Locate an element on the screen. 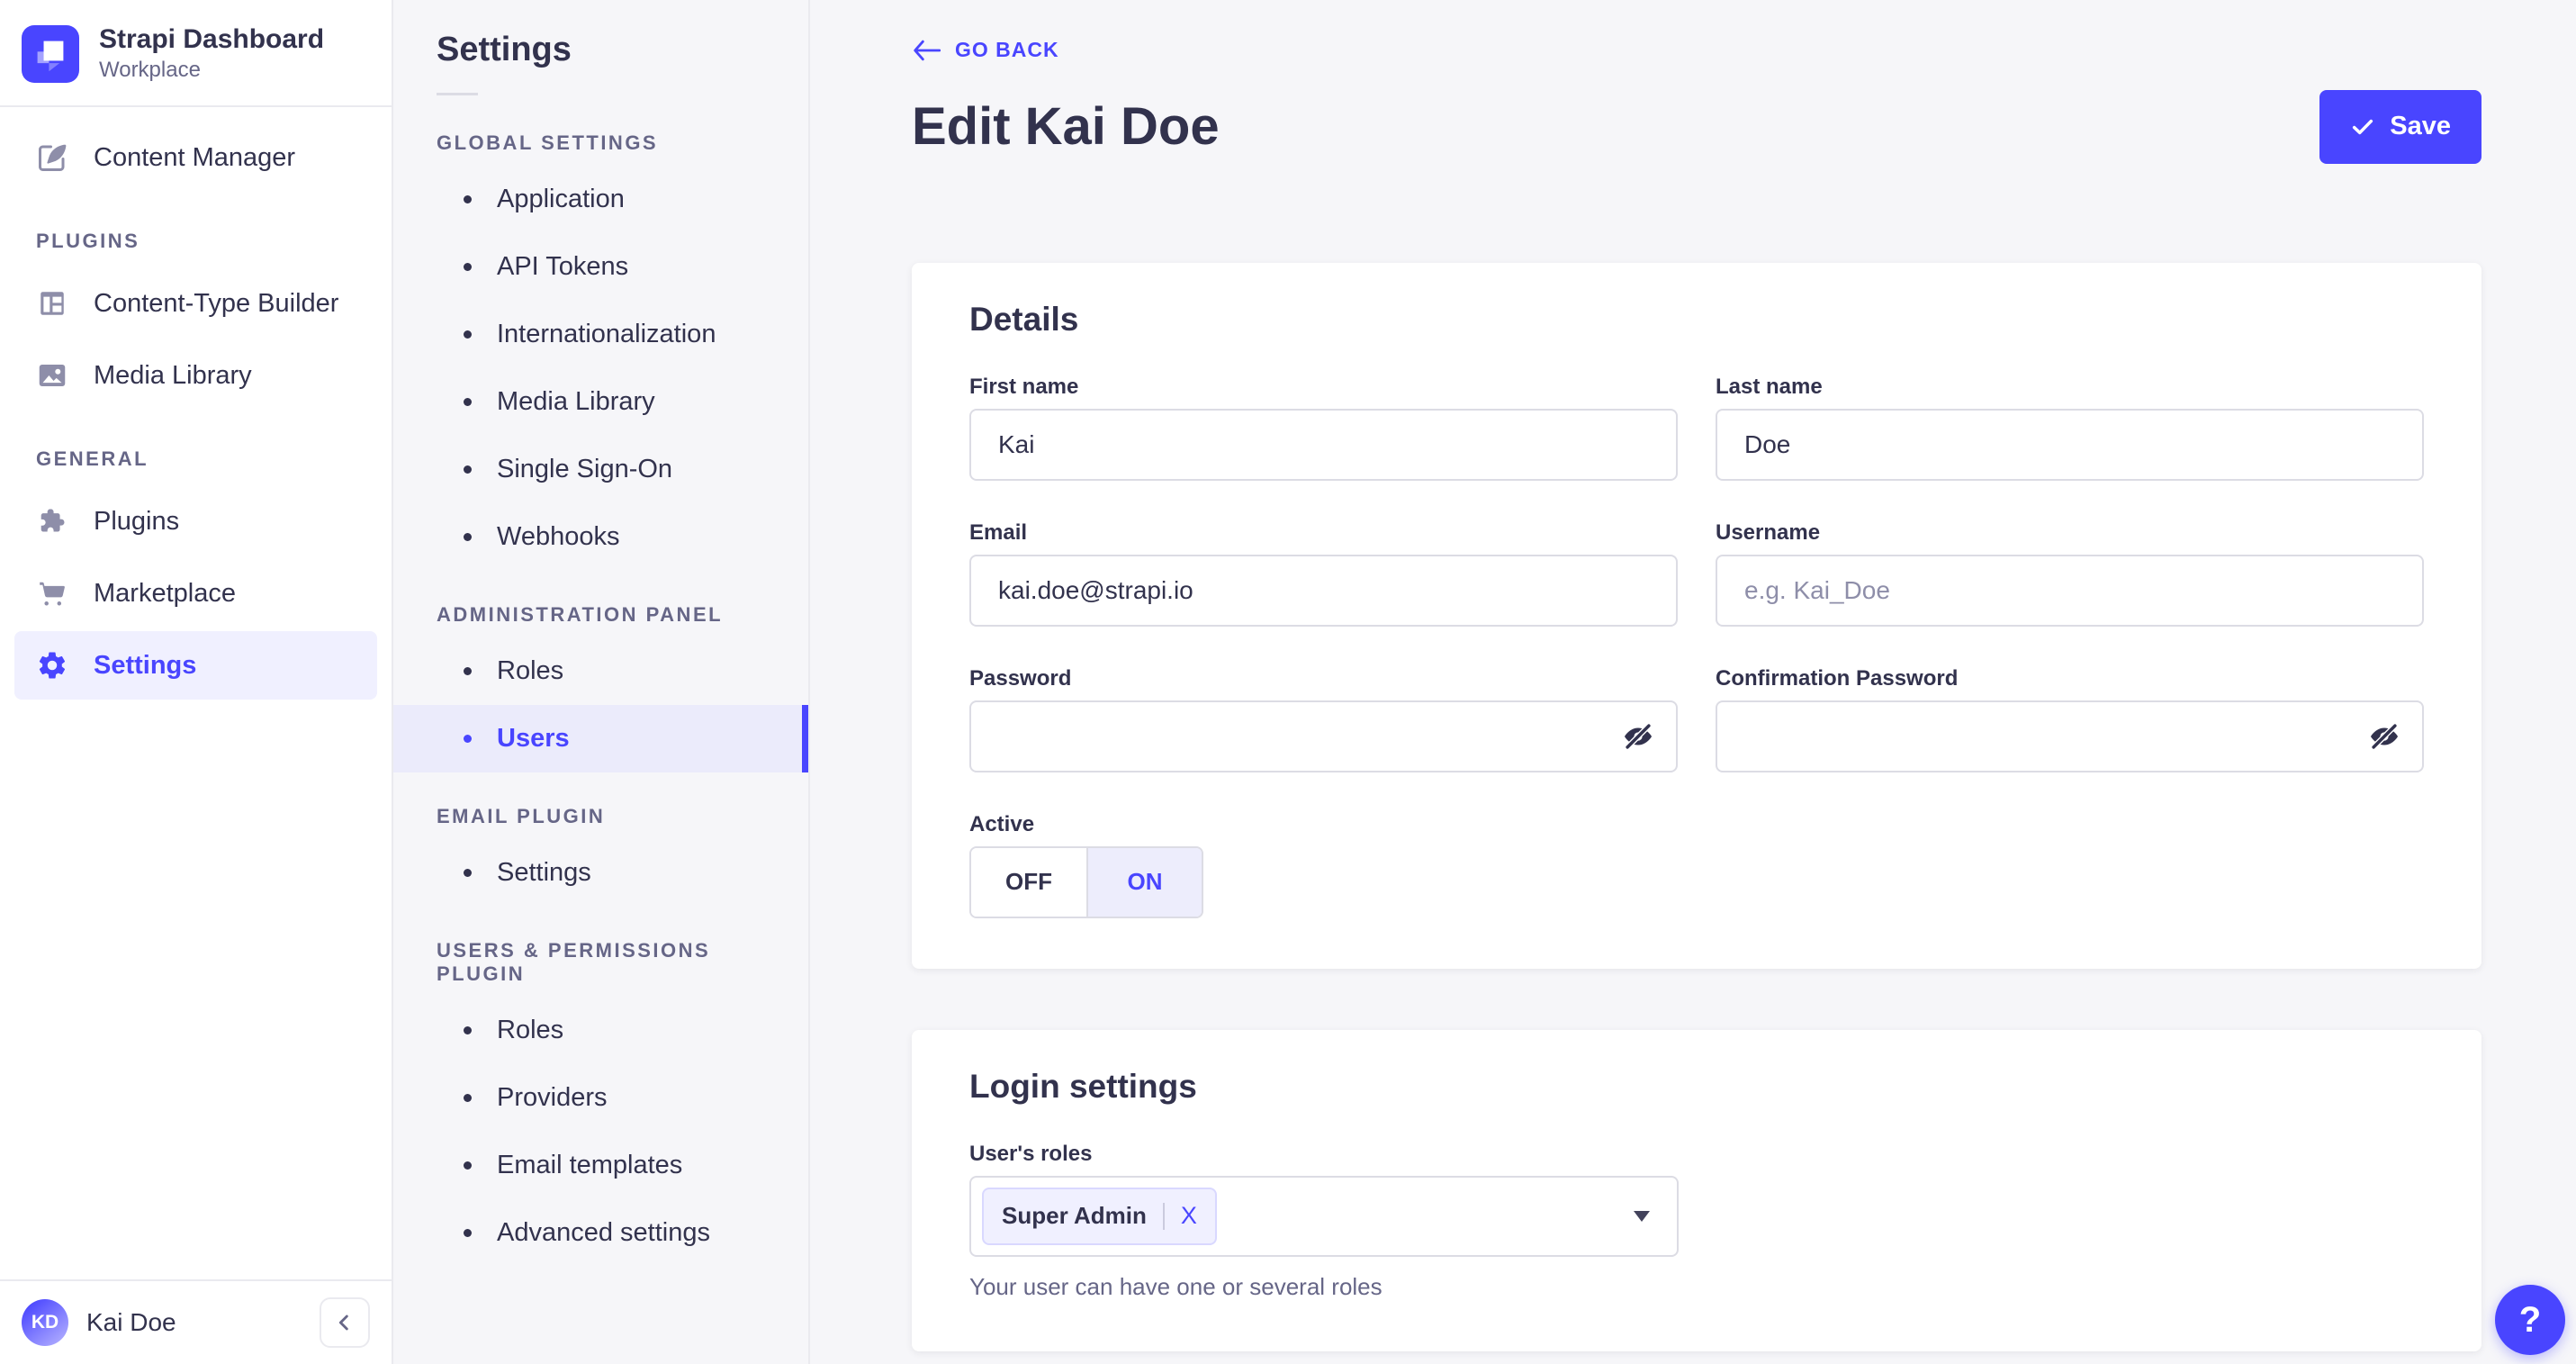 This screenshot has height=1364, width=2576. save-button: Save is located at coordinates (2400, 126).